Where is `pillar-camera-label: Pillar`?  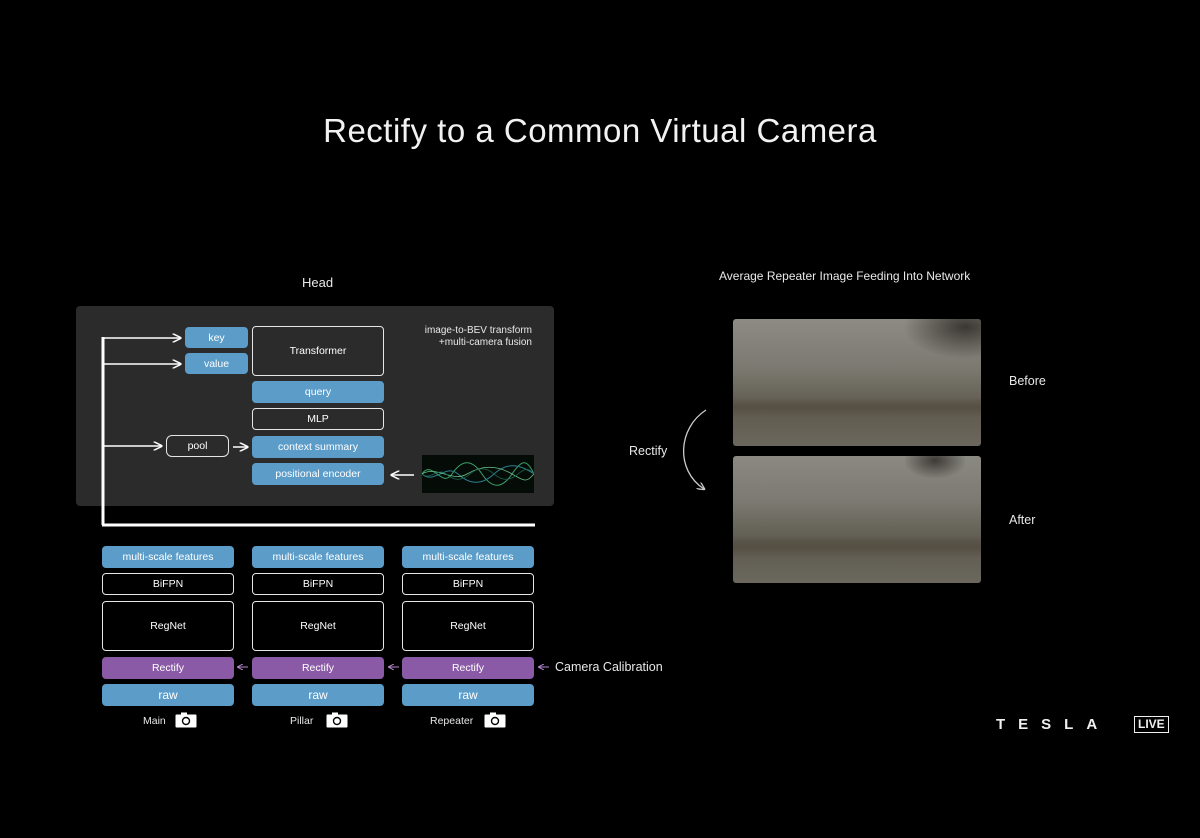 pillar-camera-label: Pillar is located at coordinates (302, 721).